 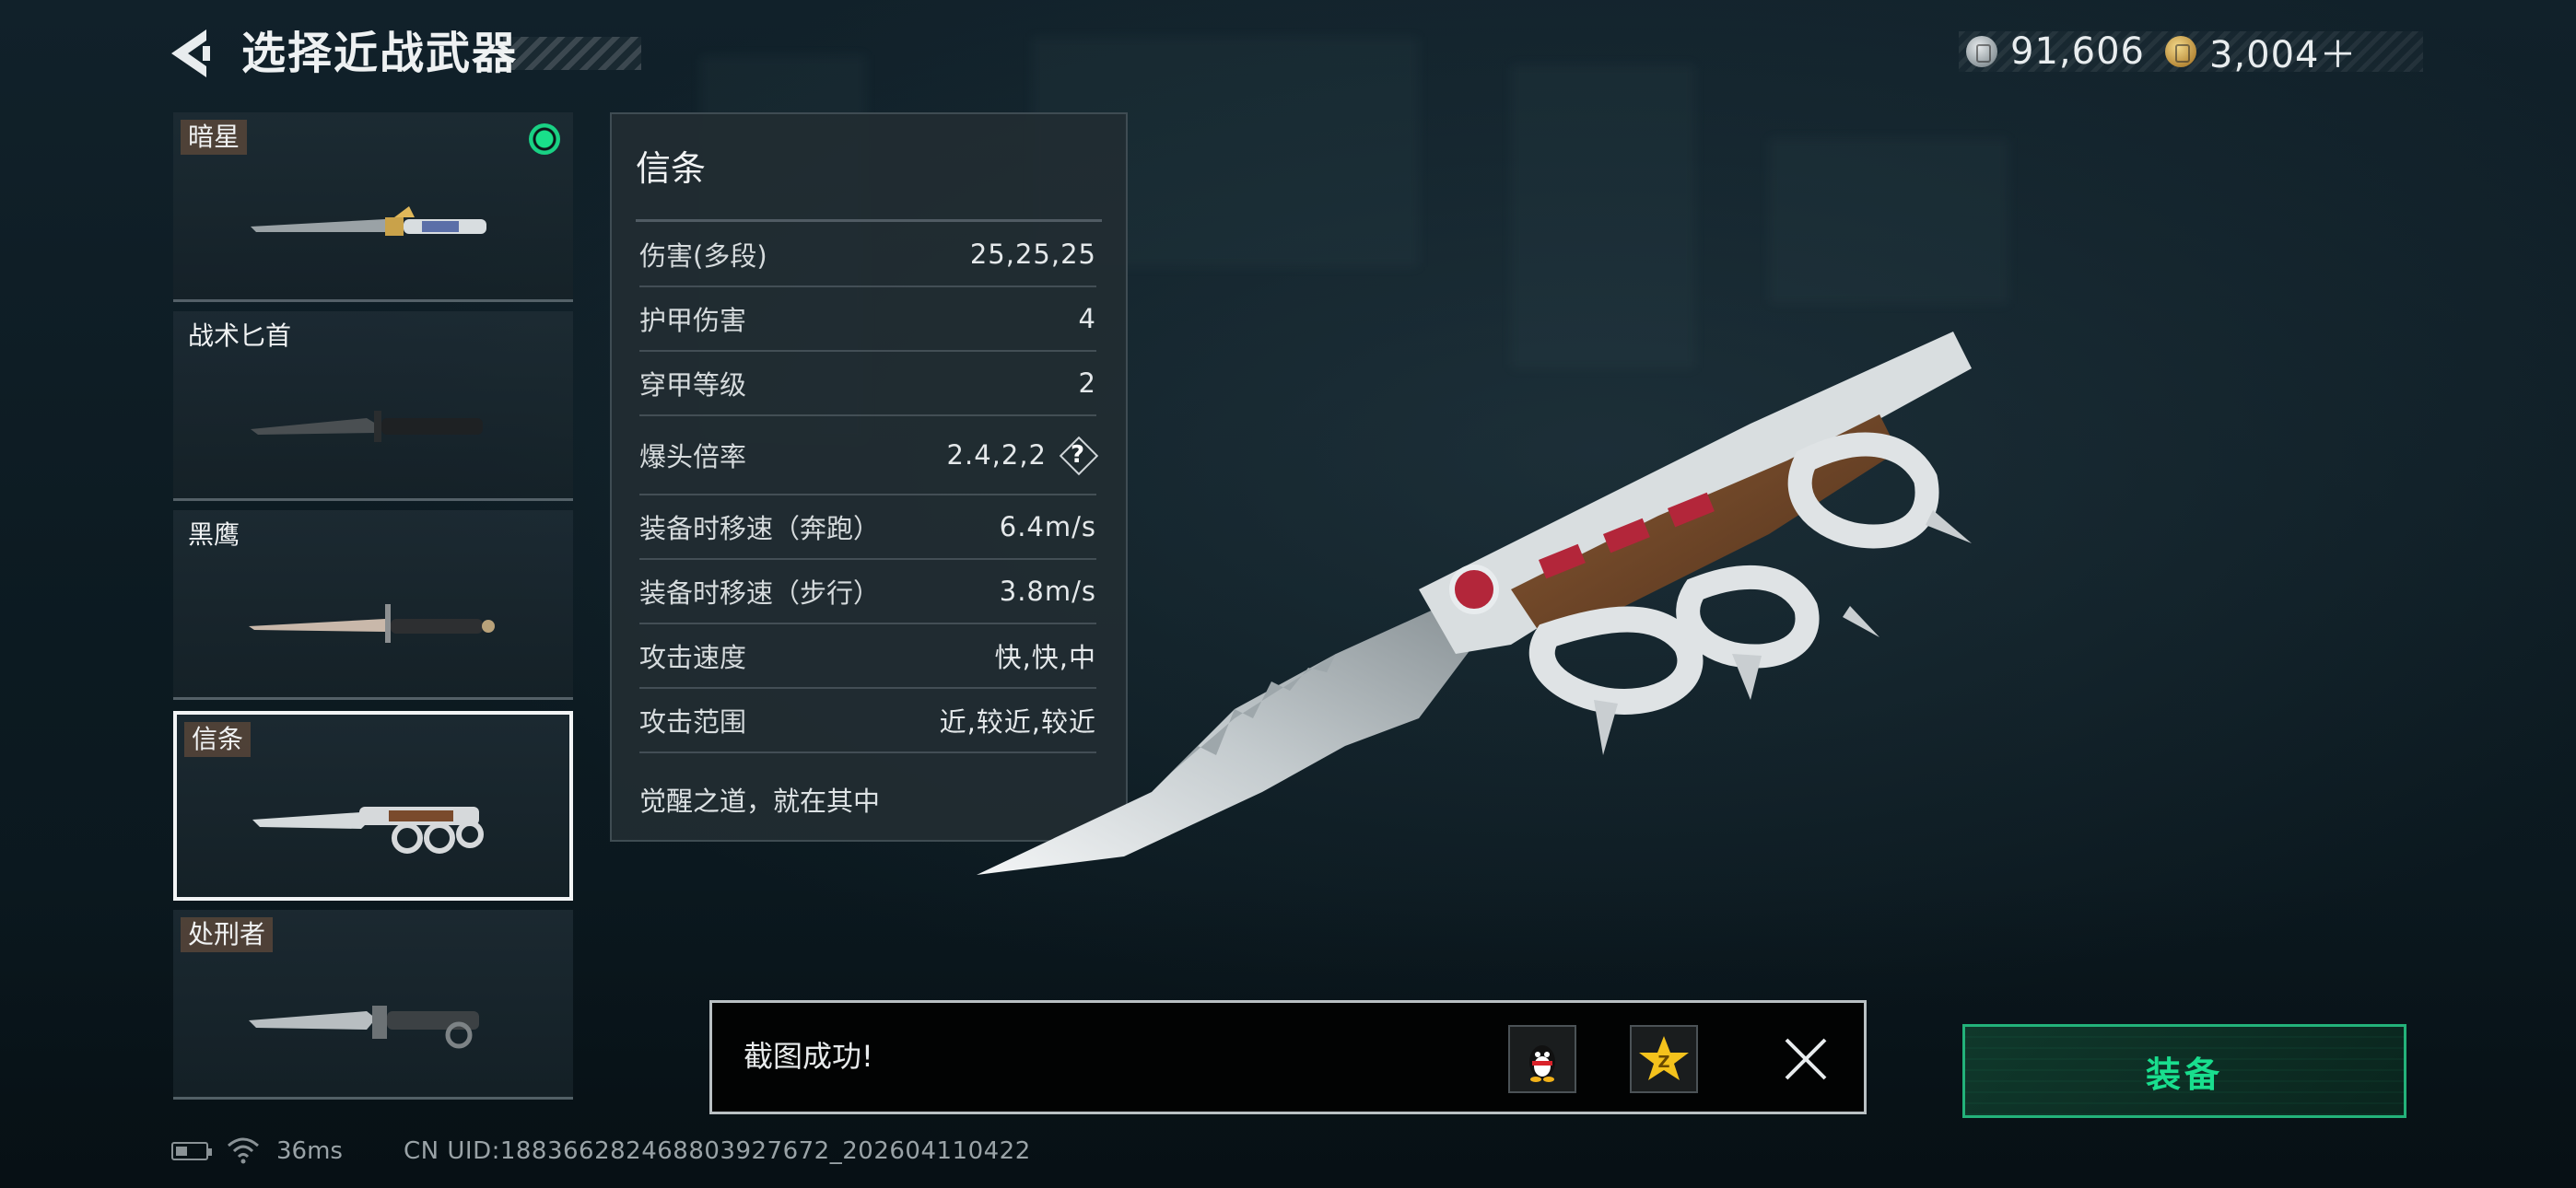 I want to click on stat-label: 伤害(多段), so click(x=703, y=256).